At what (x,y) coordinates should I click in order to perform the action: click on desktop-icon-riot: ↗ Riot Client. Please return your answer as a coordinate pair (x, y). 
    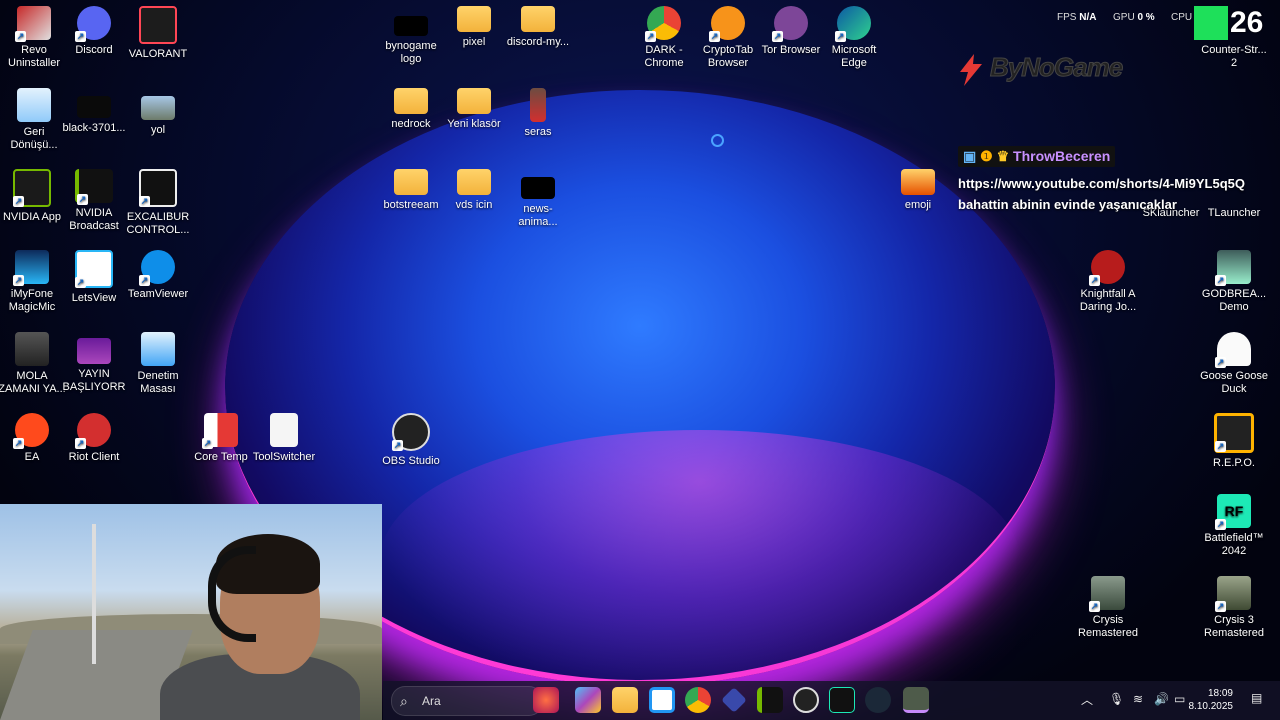
    Looking at the image, I should click on (94, 438).